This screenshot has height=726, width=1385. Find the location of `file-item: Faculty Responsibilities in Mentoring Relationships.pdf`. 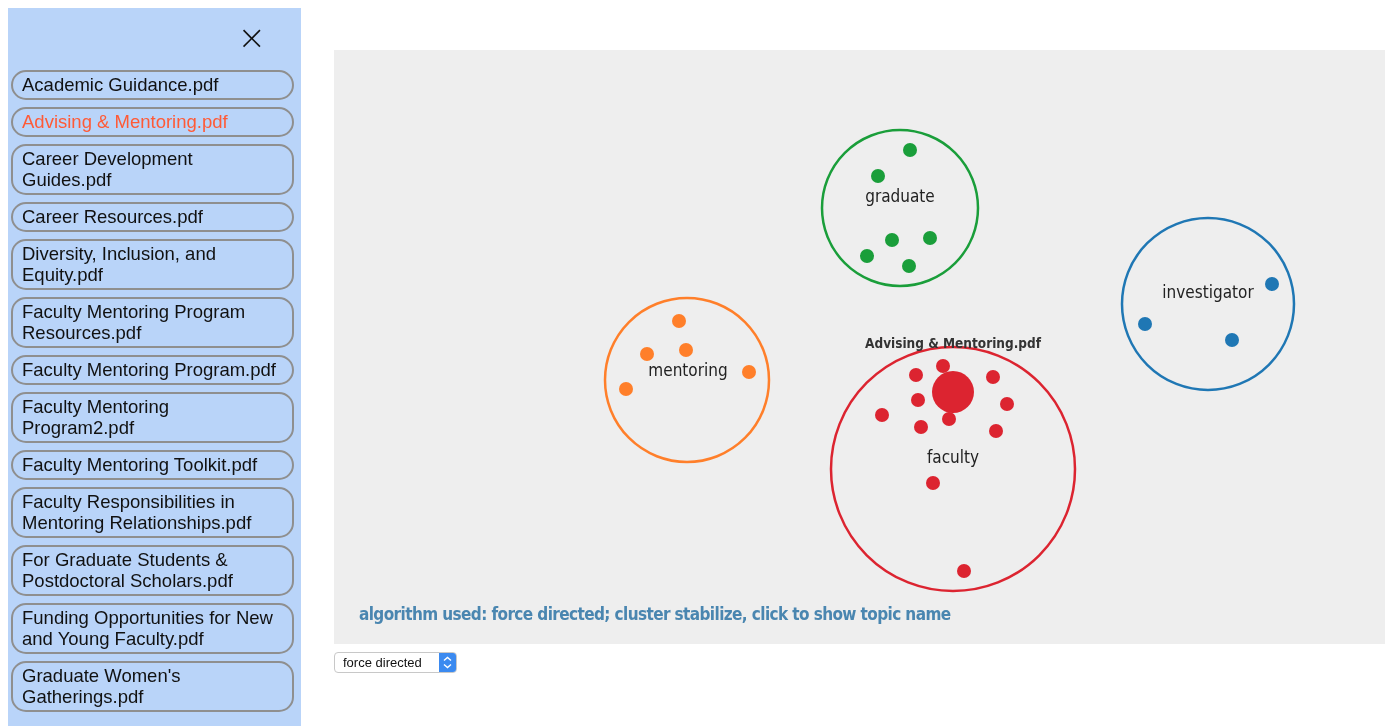

file-item: Faculty Responsibilities in Mentoring Relationships.pdf is located at coordinates (152, 512).